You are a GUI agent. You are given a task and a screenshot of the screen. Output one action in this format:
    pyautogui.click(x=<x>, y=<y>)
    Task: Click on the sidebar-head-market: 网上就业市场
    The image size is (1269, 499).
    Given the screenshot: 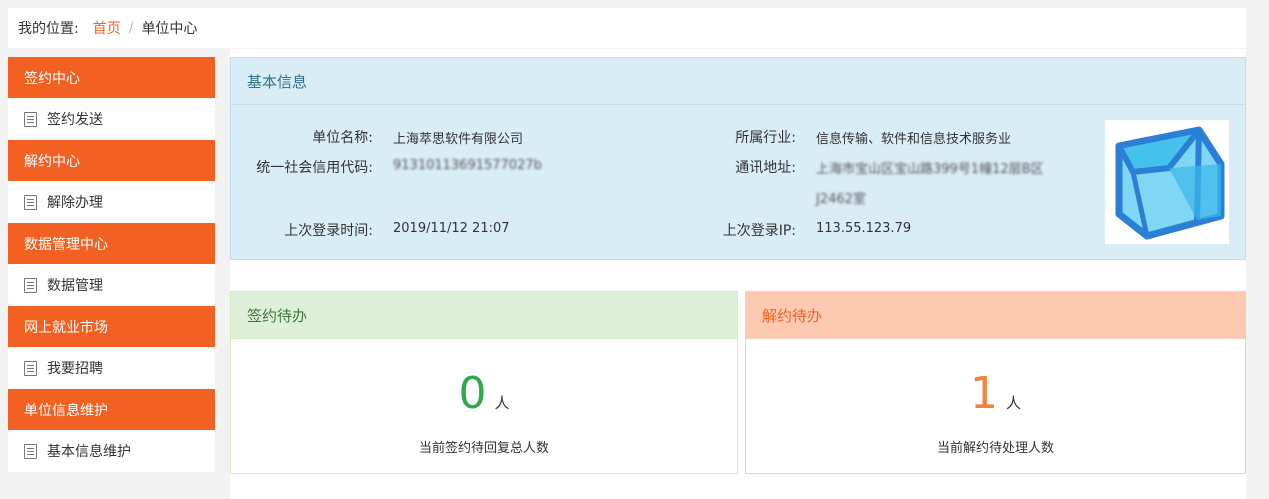 What is the action you would take?
    pyautogui.click(x=111, y=326)
    